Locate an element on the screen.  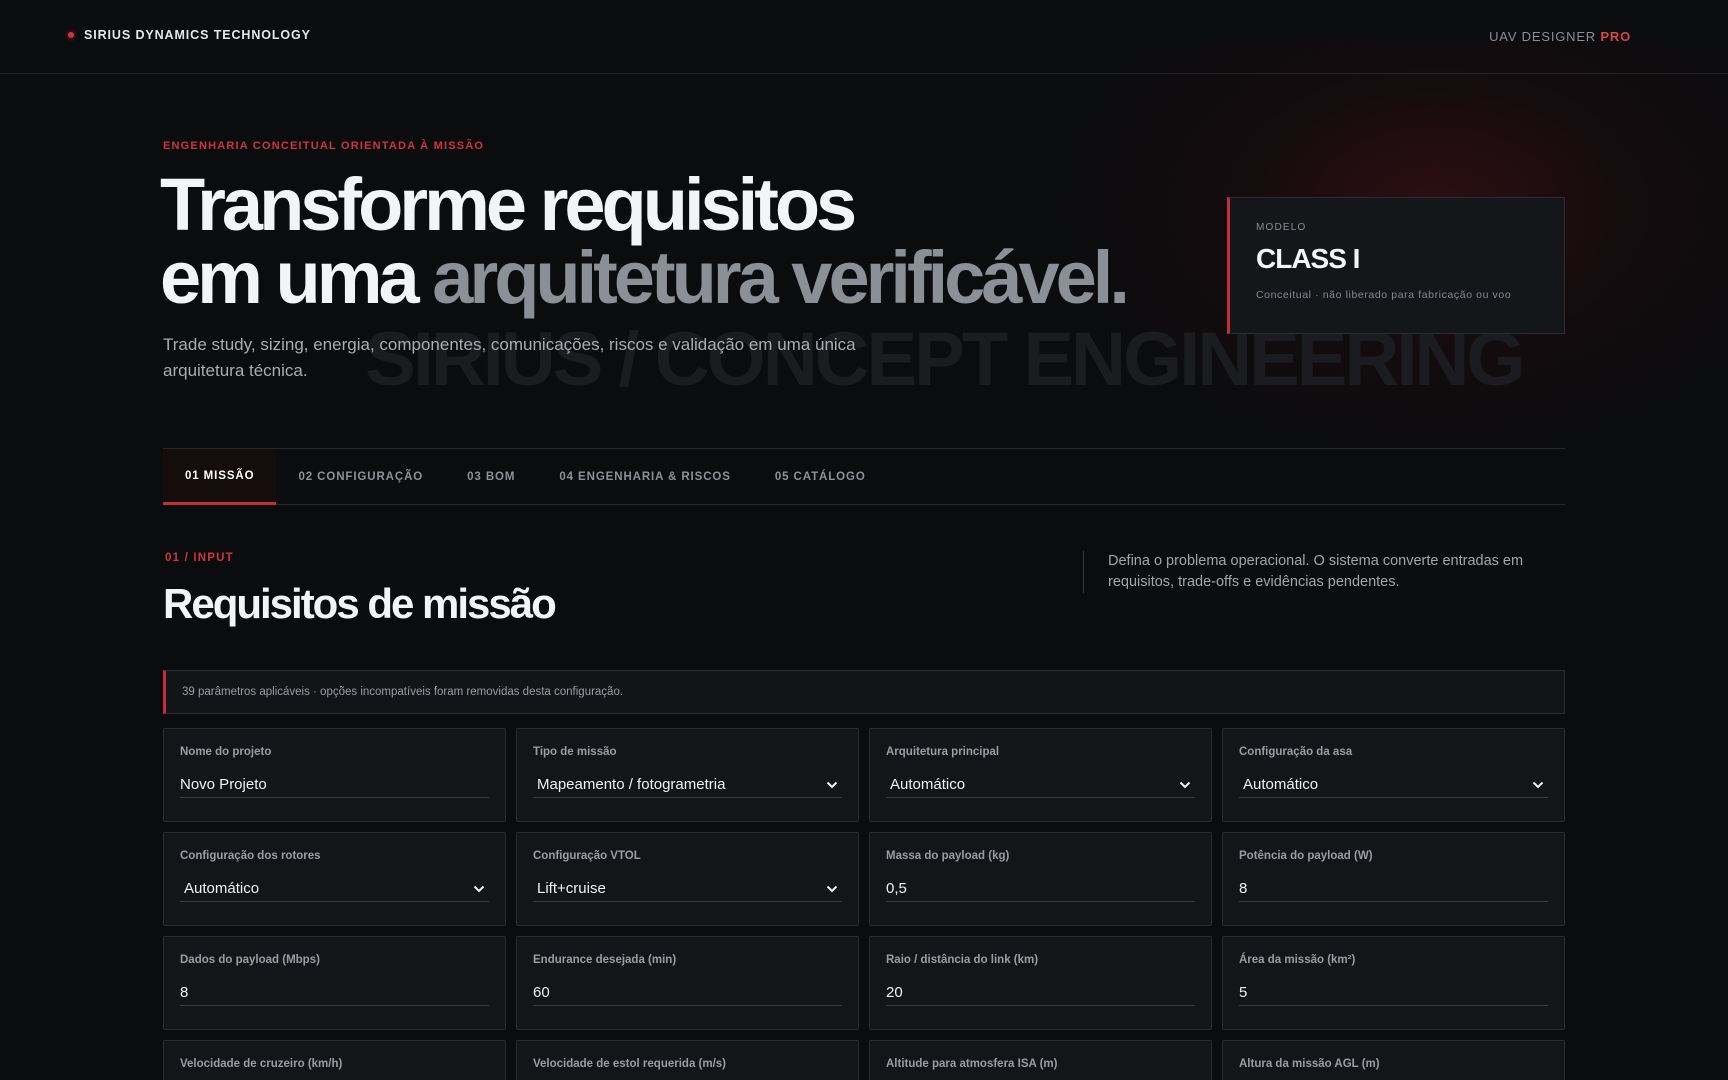
vtol-config-select: Lift+cruise is located at coordinates (687, 889).